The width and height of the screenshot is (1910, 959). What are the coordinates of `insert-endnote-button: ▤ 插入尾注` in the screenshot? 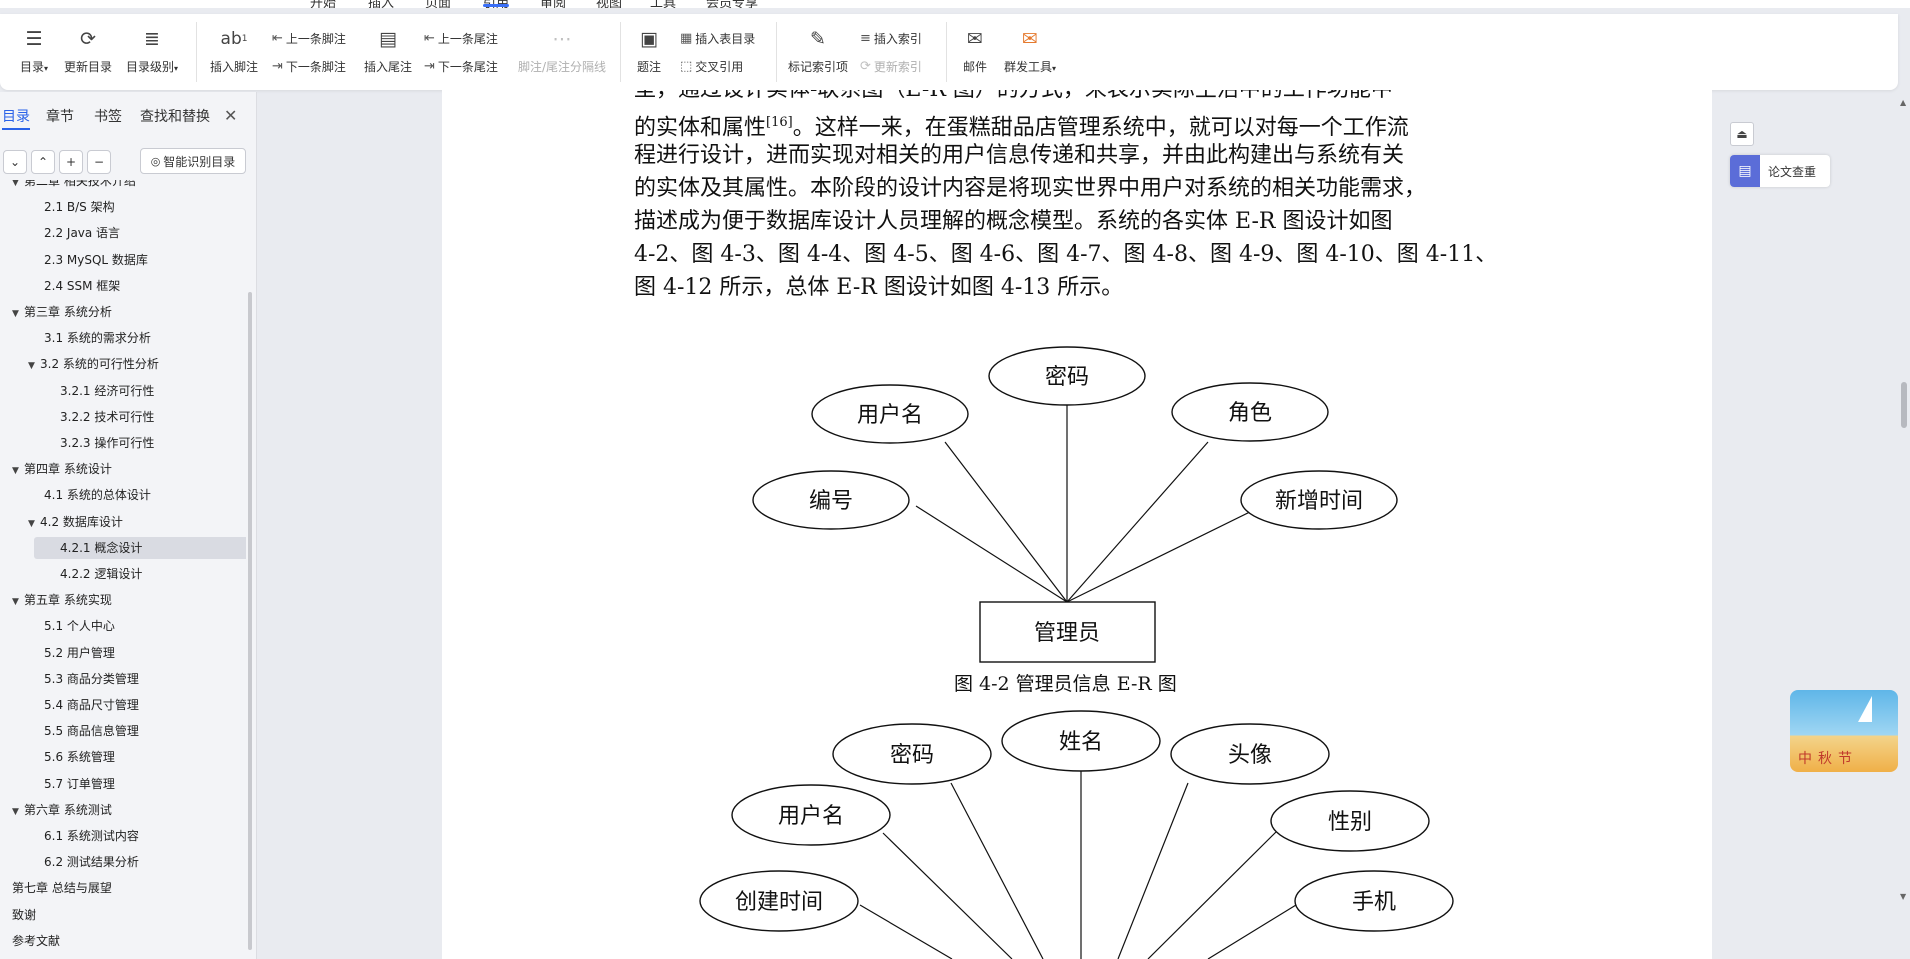 It's located at (388, 50).